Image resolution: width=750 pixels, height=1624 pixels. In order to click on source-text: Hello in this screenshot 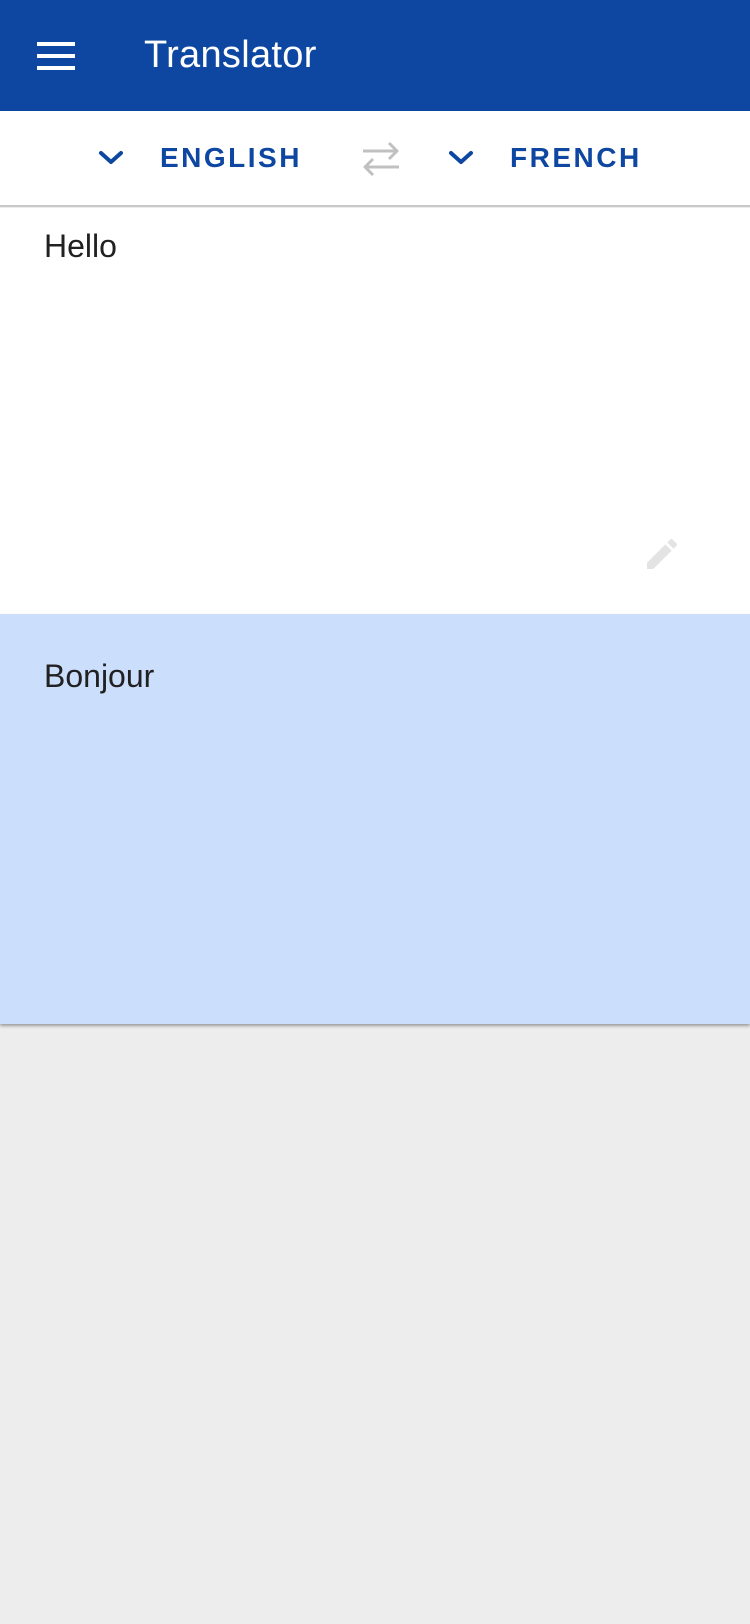, I will do `click(80, 246)`.